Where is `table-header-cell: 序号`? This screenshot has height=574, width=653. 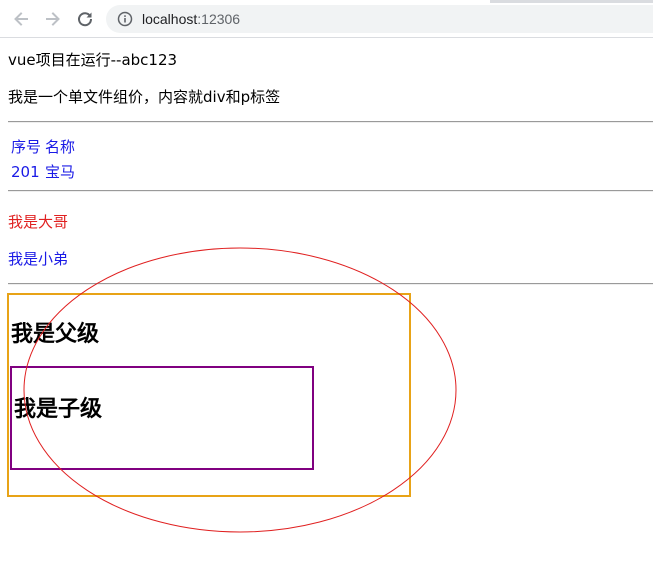
table-header-cell: 序号 is located at coordinates (26, 147).